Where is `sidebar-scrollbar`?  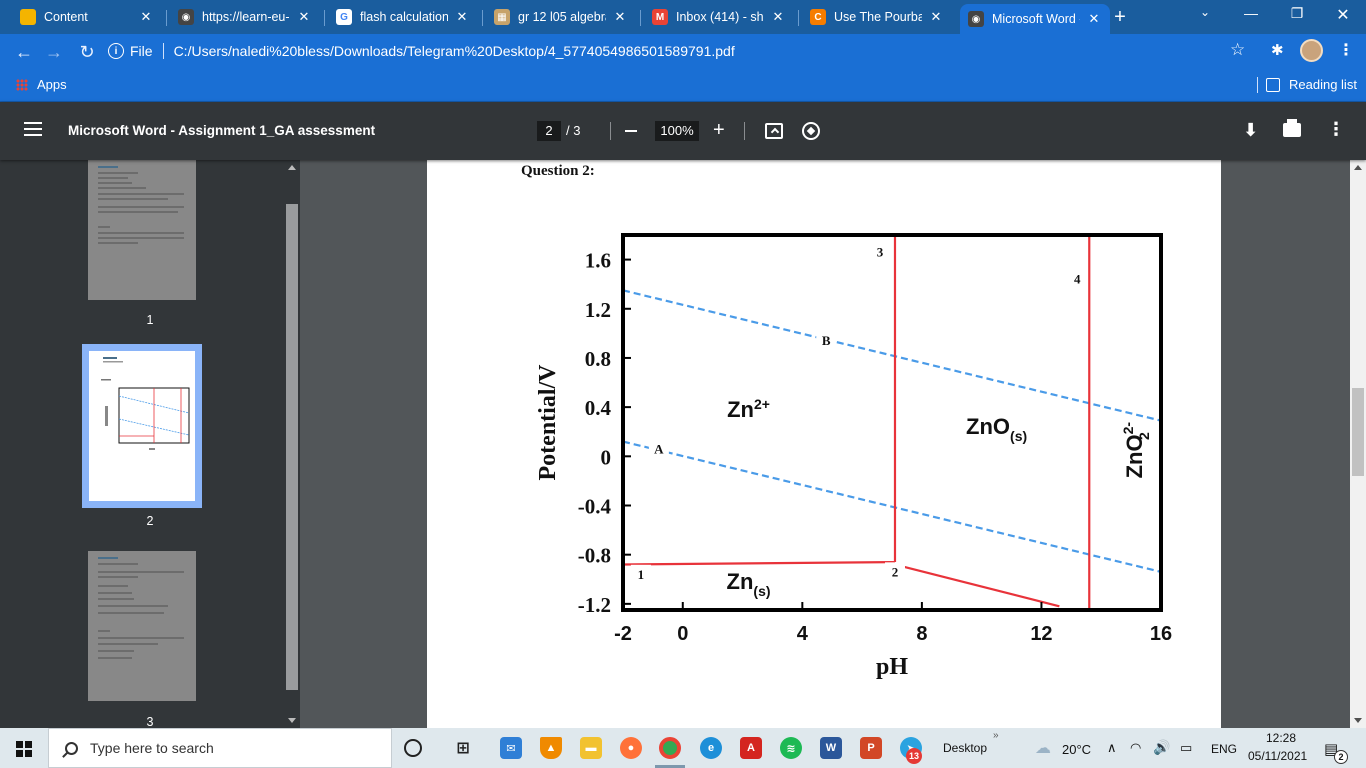 sidebar-scrollbar is located at coordinates (292, 444).